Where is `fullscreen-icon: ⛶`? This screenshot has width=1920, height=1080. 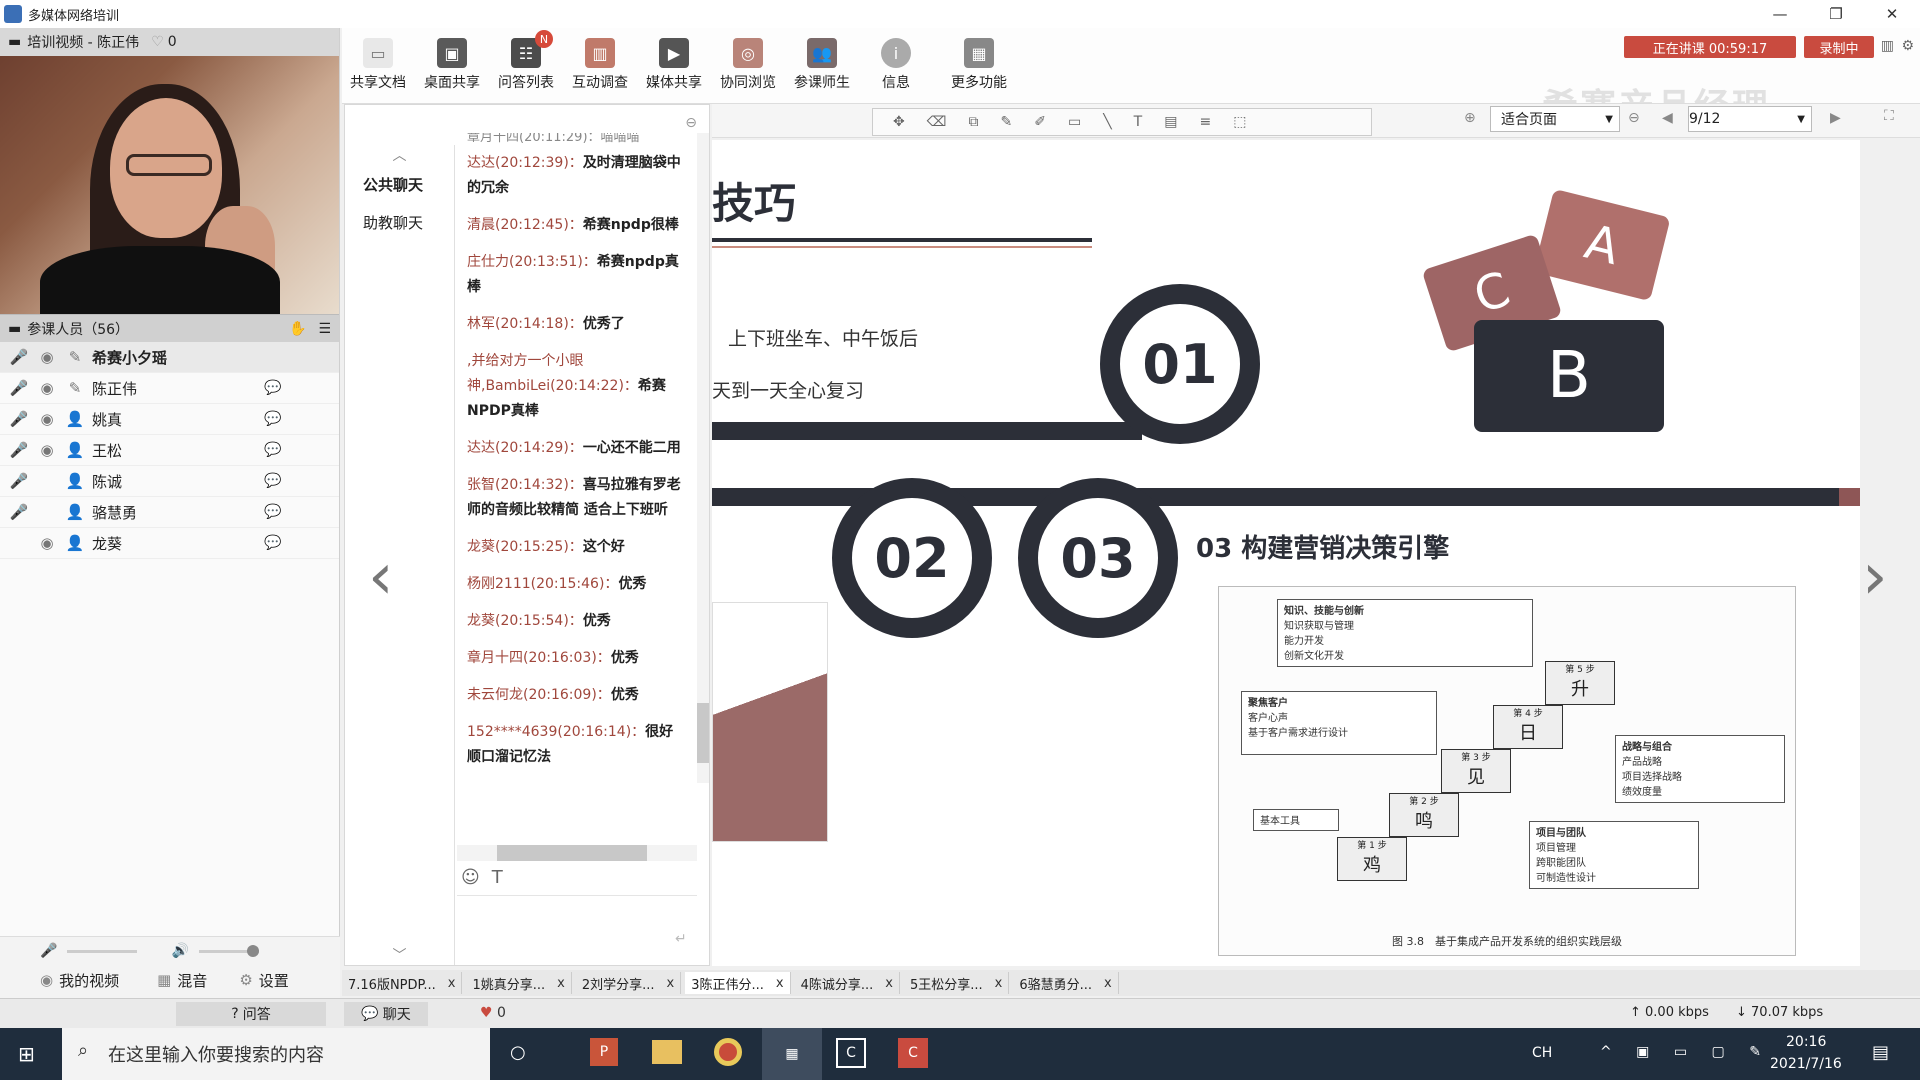 fullscreen-icon: ⛶ is located at coordinates (1889, 116).